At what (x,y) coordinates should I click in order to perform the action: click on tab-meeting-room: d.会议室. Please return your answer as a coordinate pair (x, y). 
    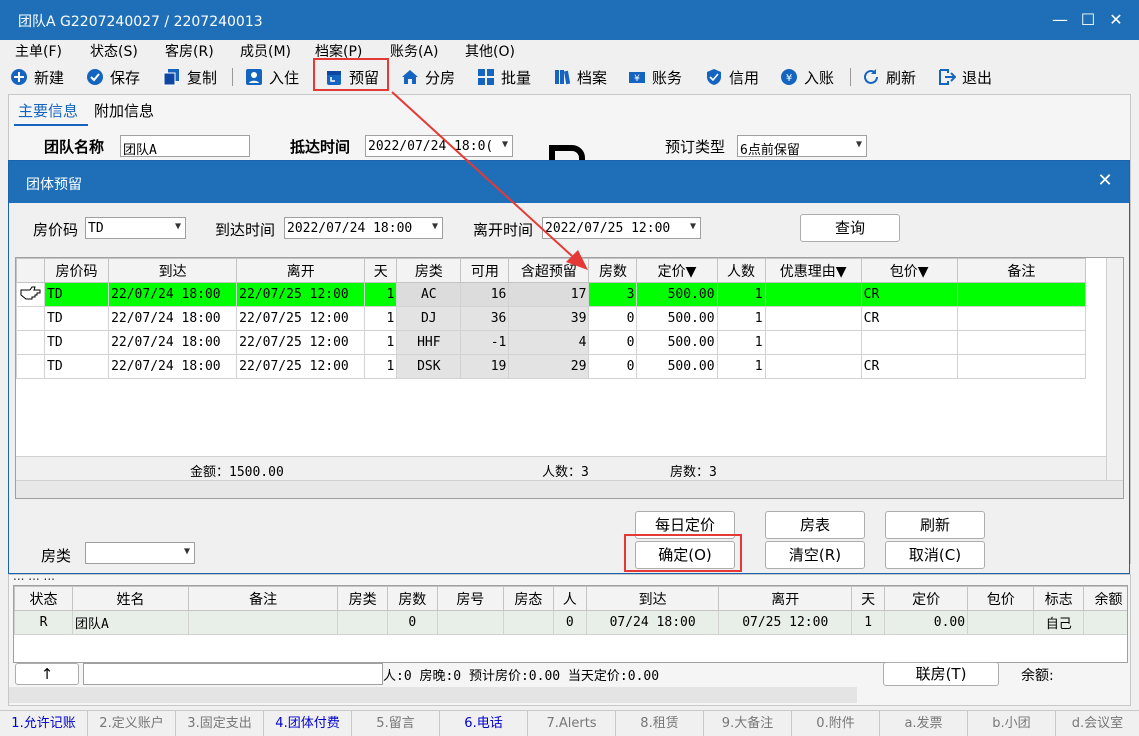
    Looking at the image, I should click on (1097, 723).